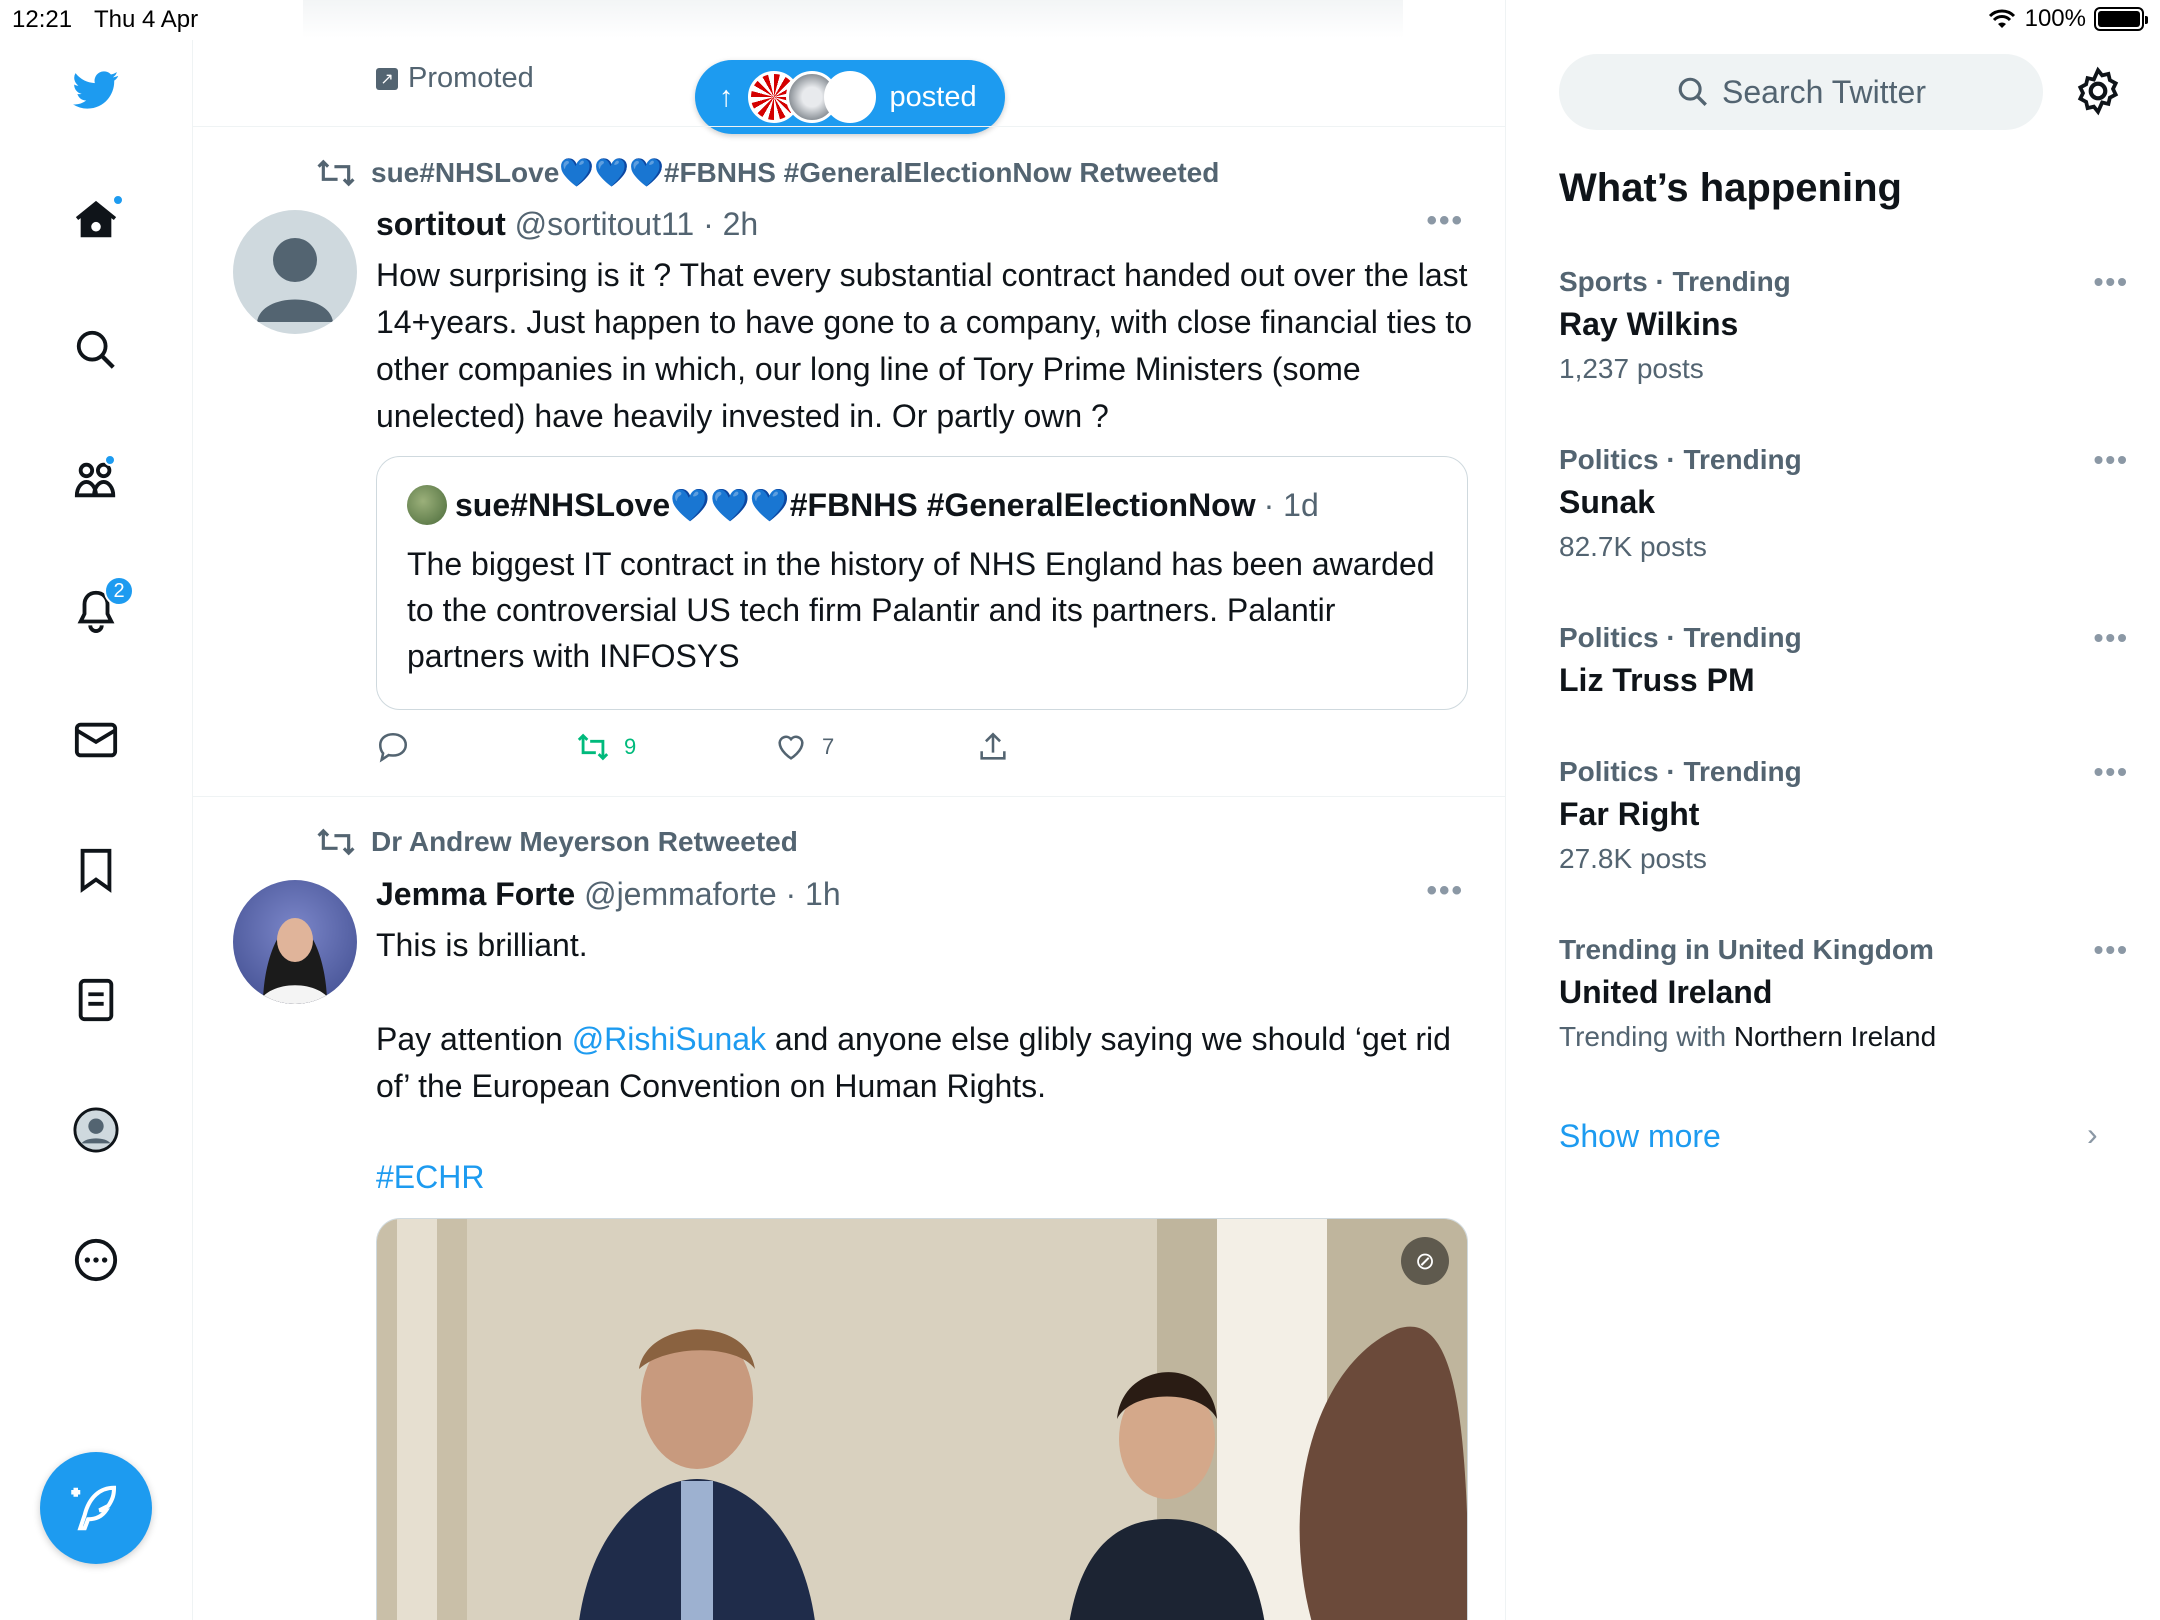 This screenshot has width=2160, height=1620. I want to click on share-button, so click(993, 747).